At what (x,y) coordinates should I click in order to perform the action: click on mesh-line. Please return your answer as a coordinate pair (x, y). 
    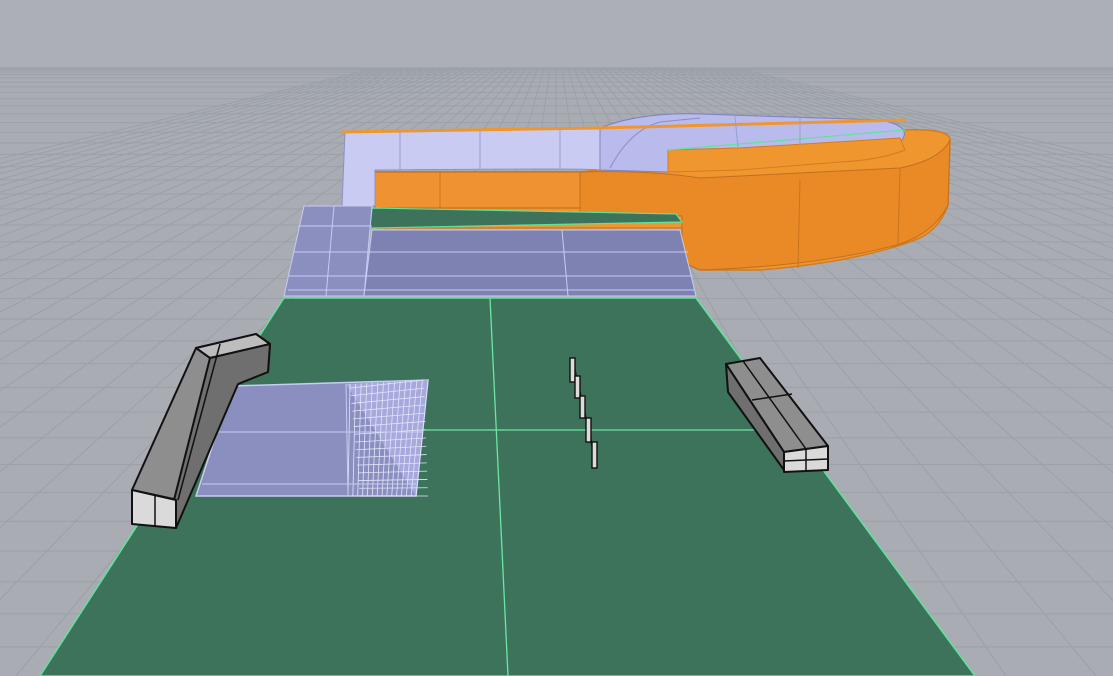
    Looking at the image, I should click on (393, 488).